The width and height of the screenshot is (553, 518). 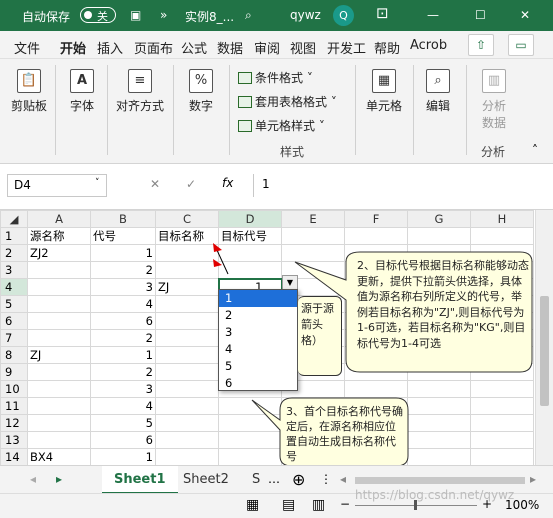 I want to click on tab-file: 文件, so click(x=27, y=47).